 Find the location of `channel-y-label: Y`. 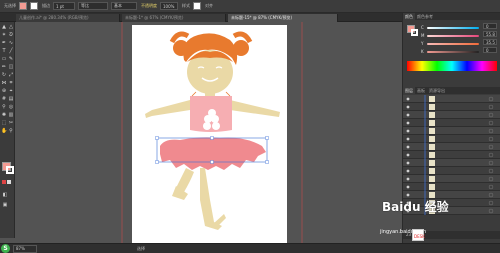

channel-y-label: Y is located at coordinates (422, 43).